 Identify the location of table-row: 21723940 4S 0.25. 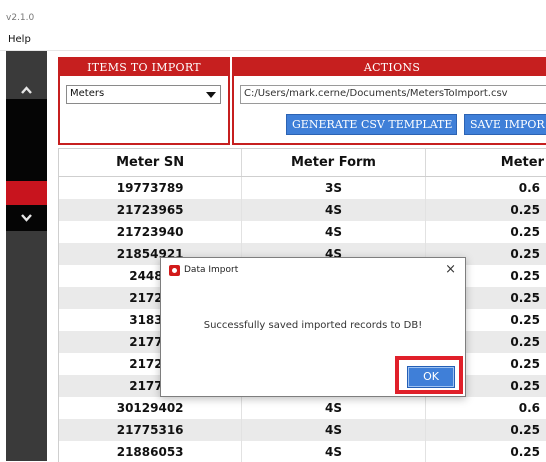
(302, 232).